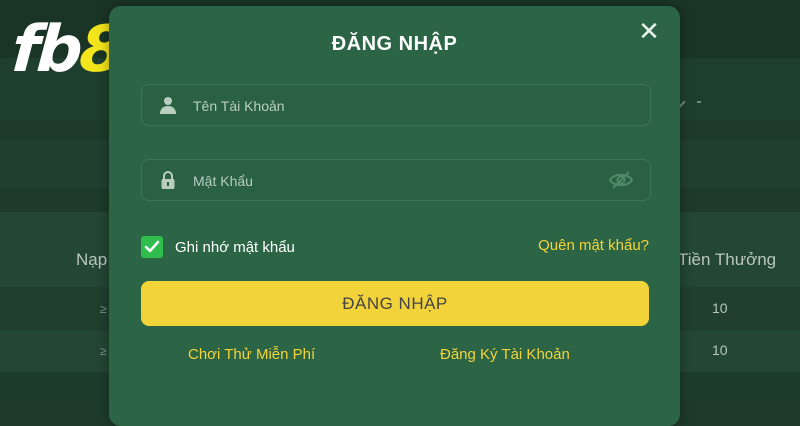 This screenshot has height=426, width=800. I want to click on login-button: ĐĂNG NHẬP, so click(395, 303).